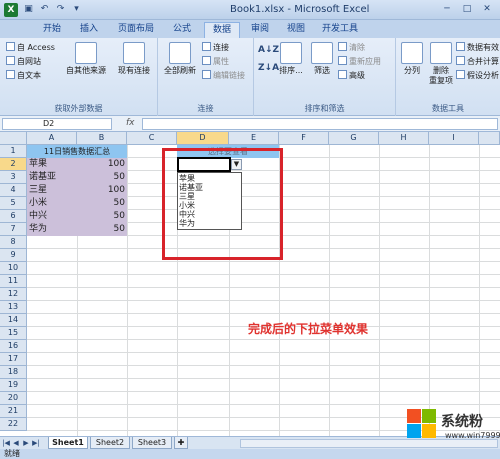  Describe the element at coordinates (13, 424) in the screenshot. I see `row-header: 22` at that location.